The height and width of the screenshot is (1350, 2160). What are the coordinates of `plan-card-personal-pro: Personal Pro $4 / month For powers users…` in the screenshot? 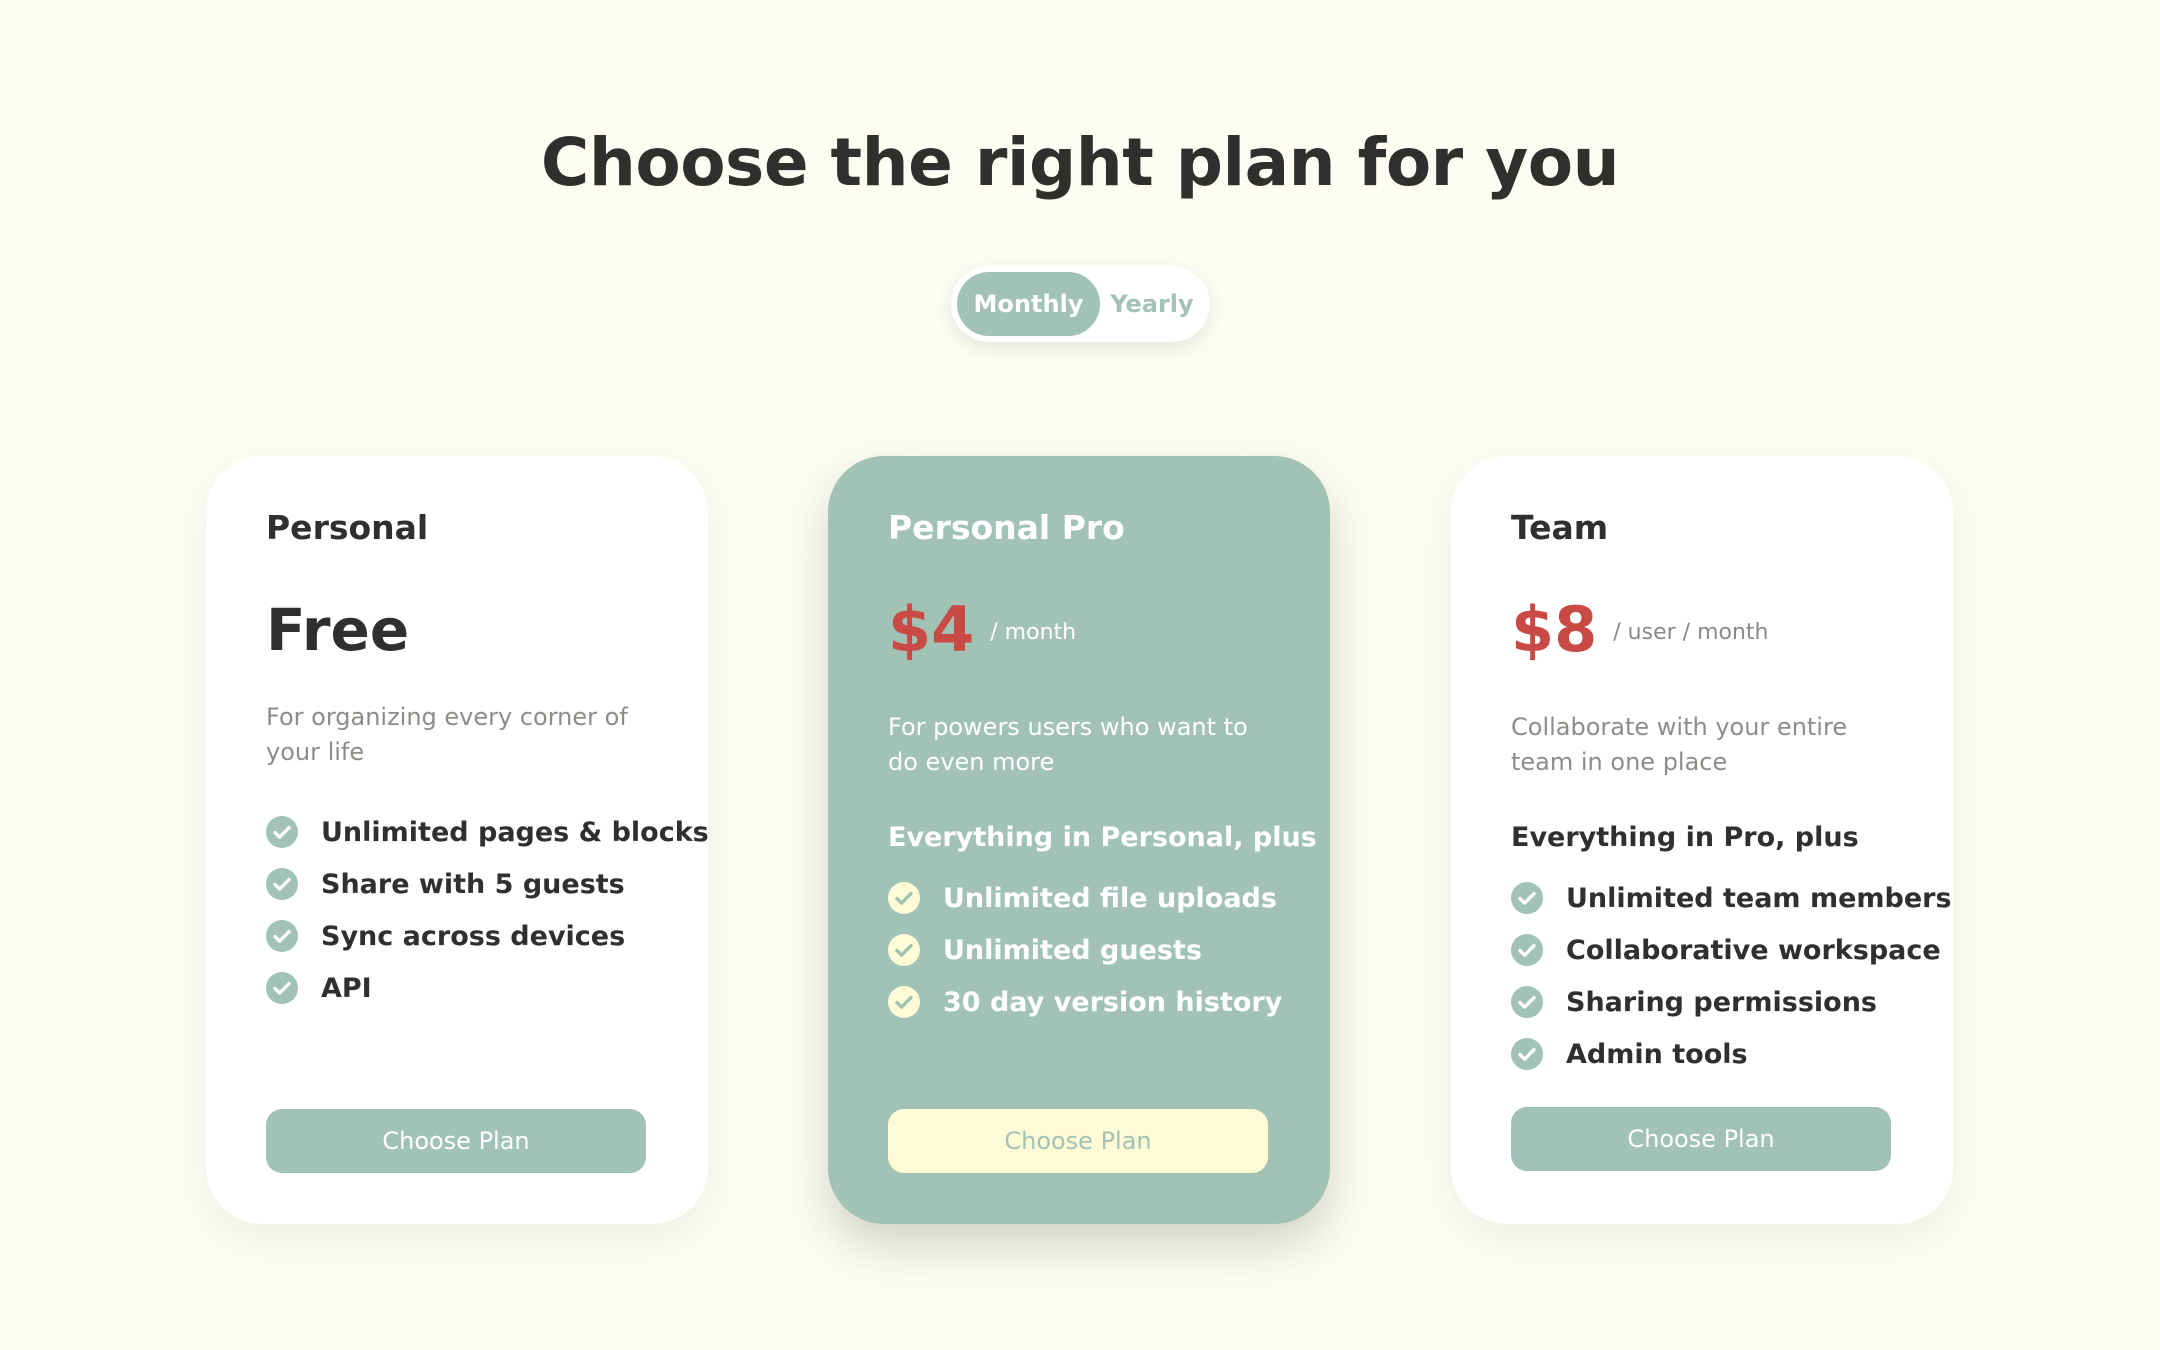 It's located at (1079, 840).